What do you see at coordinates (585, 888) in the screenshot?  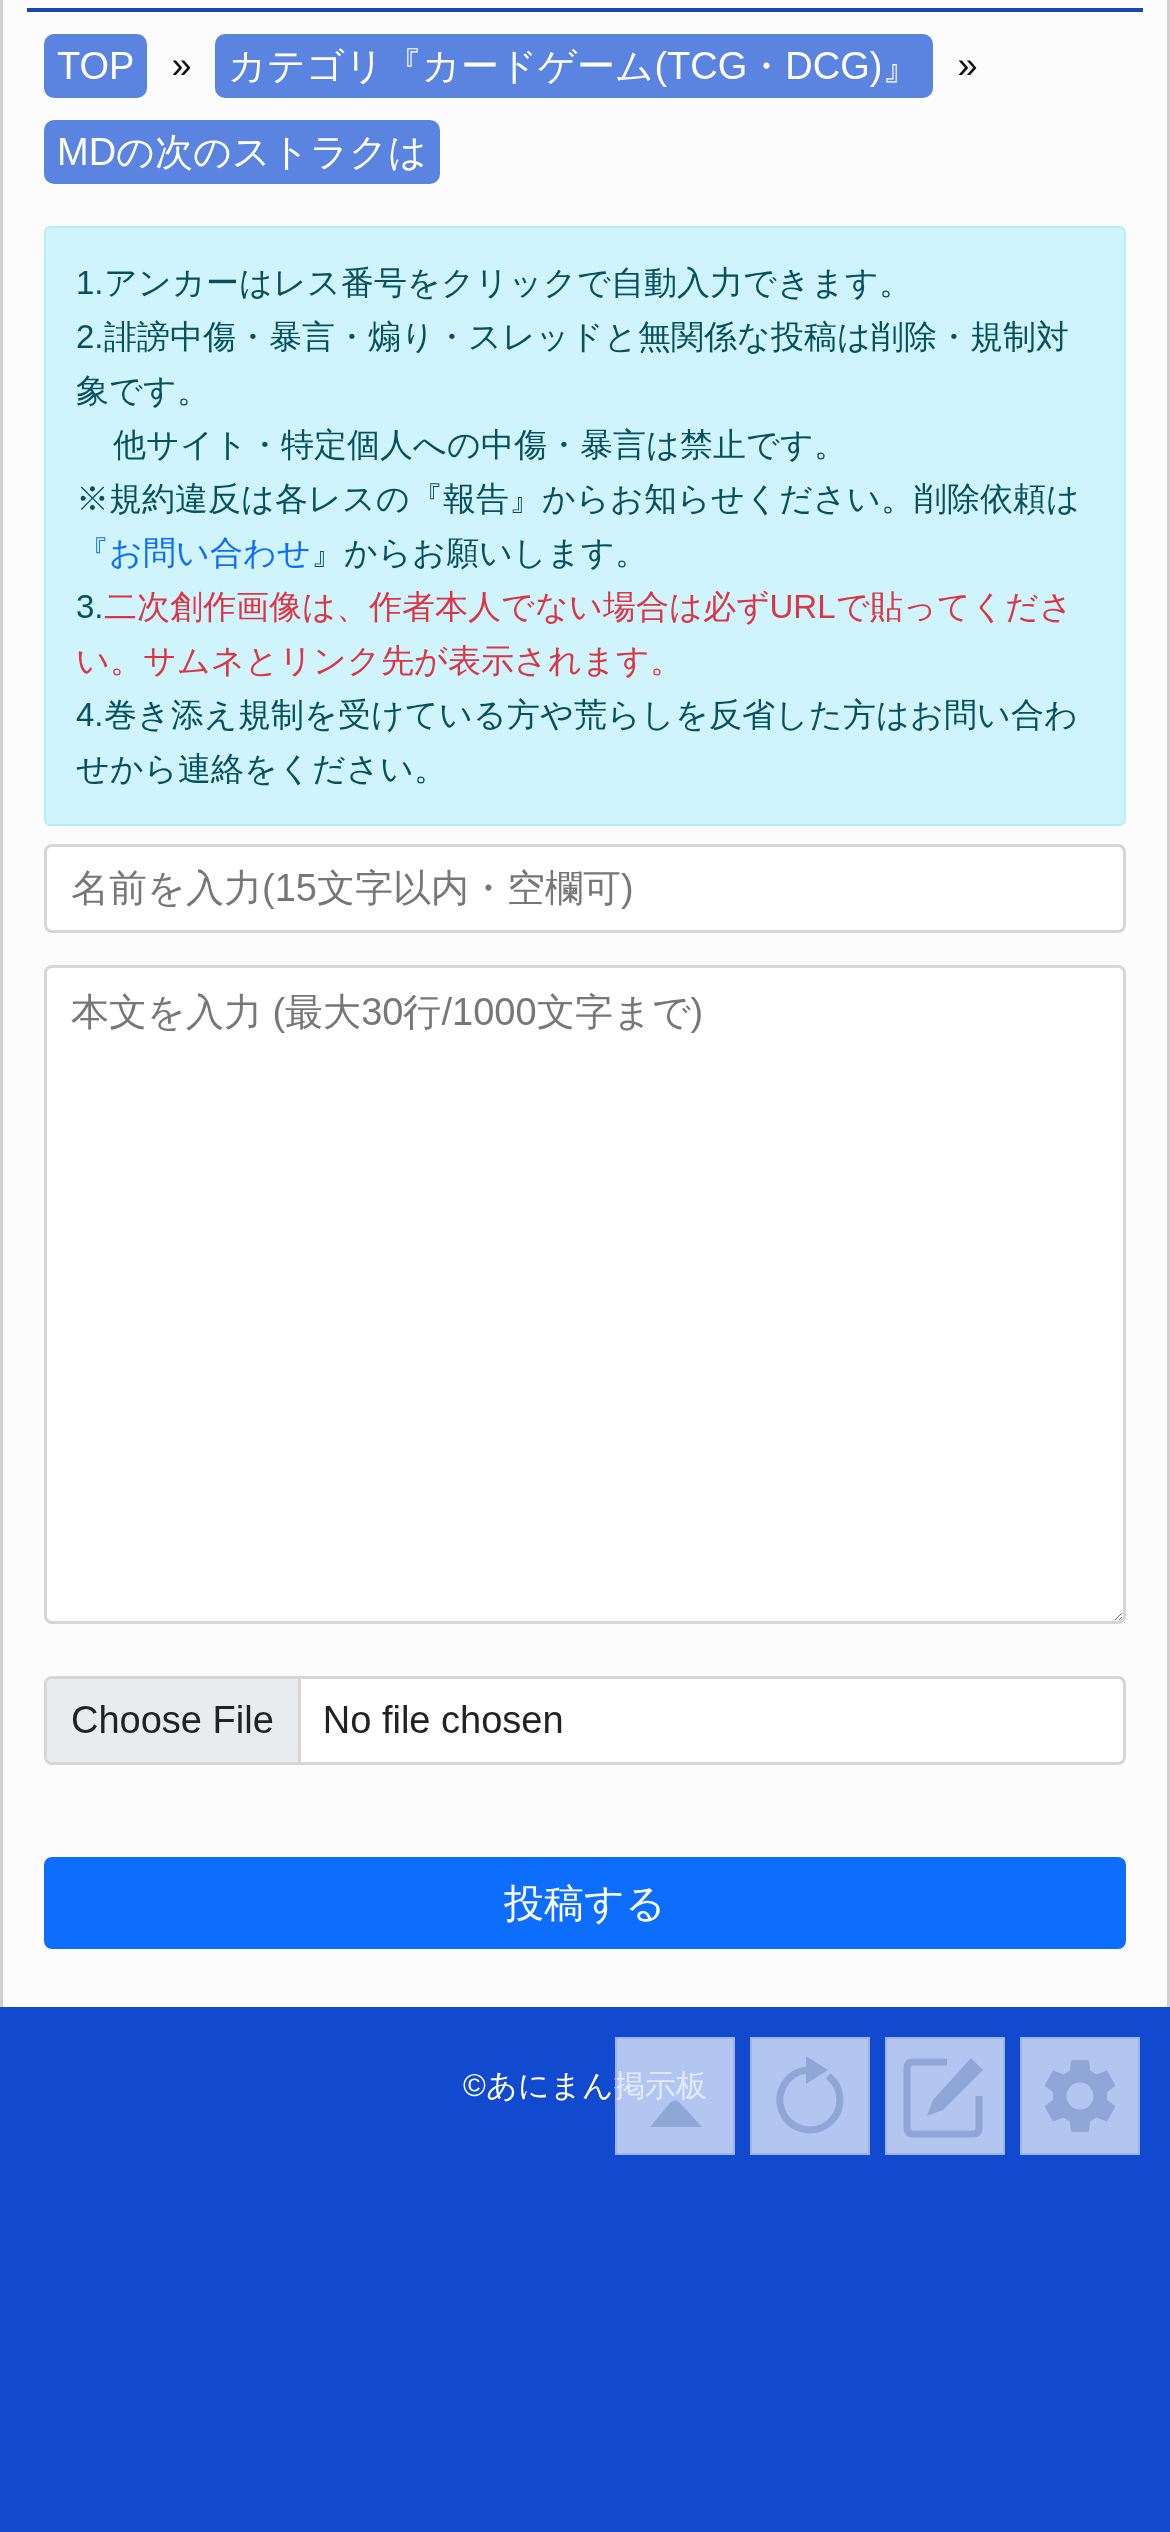 I see `name-field: 名前を入力(15文字以内・空欄可)` at bounding box center [585, 888].